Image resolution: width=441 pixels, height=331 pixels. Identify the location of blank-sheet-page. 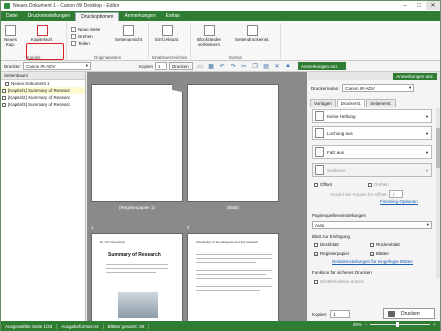
(233, 143).